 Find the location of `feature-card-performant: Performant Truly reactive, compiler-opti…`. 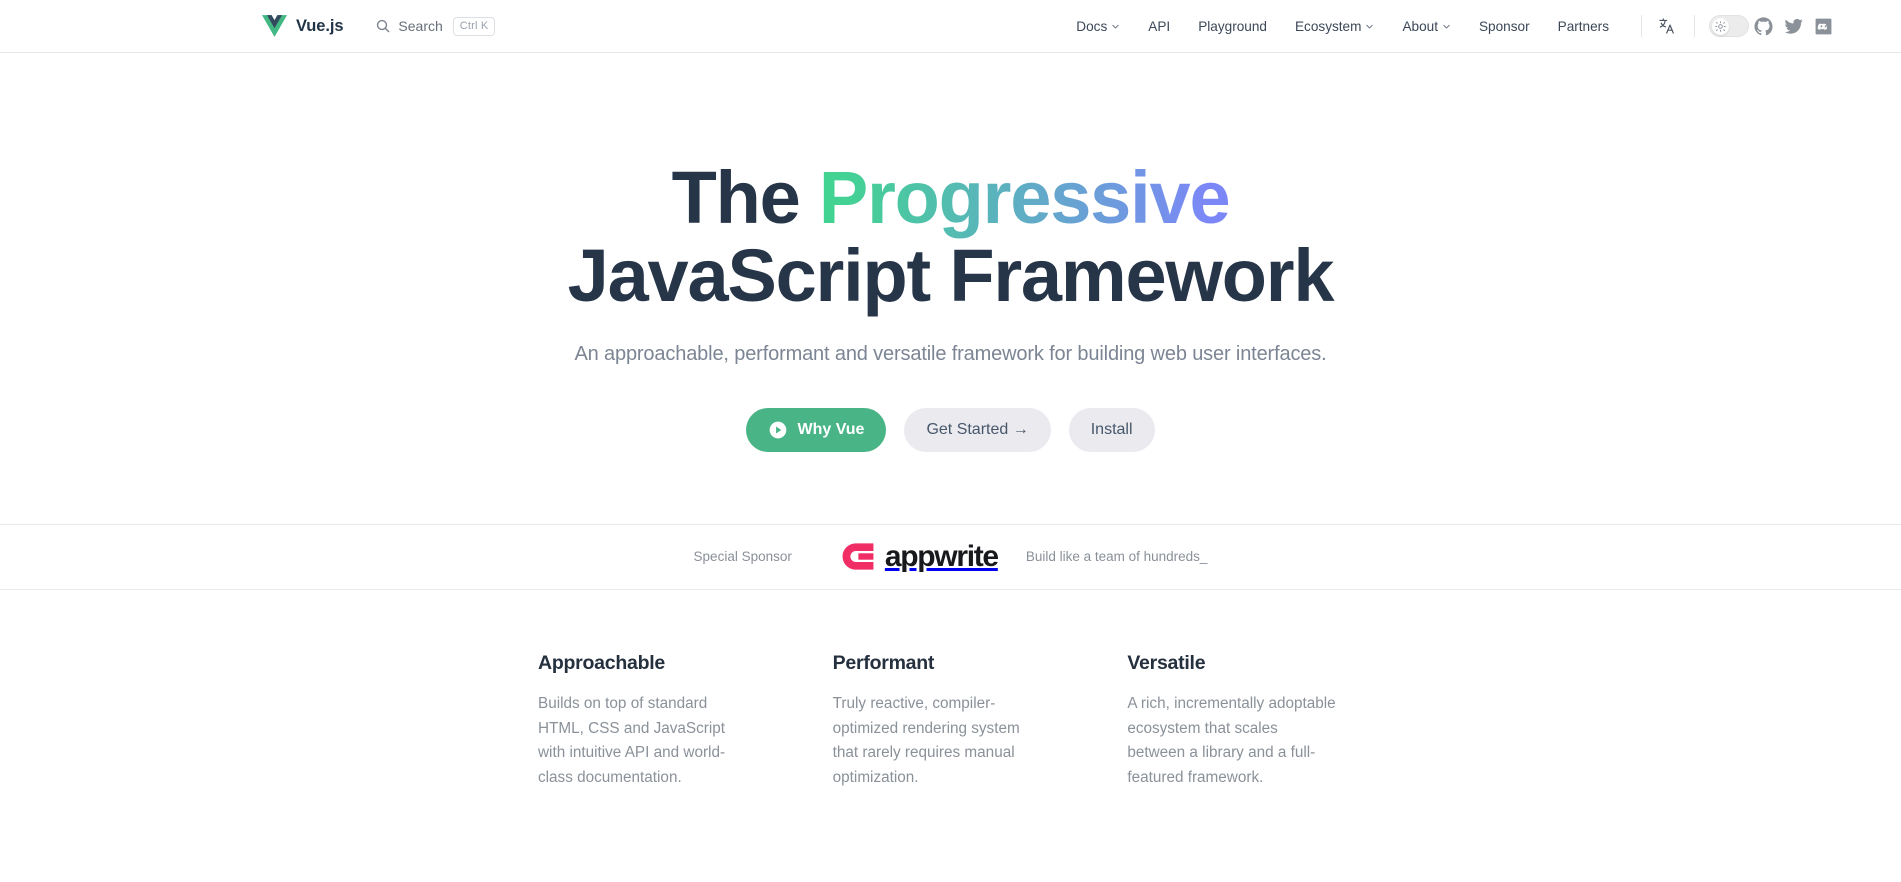

feature-card-performant: Performant Truly reactive, compiler-opti… is located at coordinates (948, 721).